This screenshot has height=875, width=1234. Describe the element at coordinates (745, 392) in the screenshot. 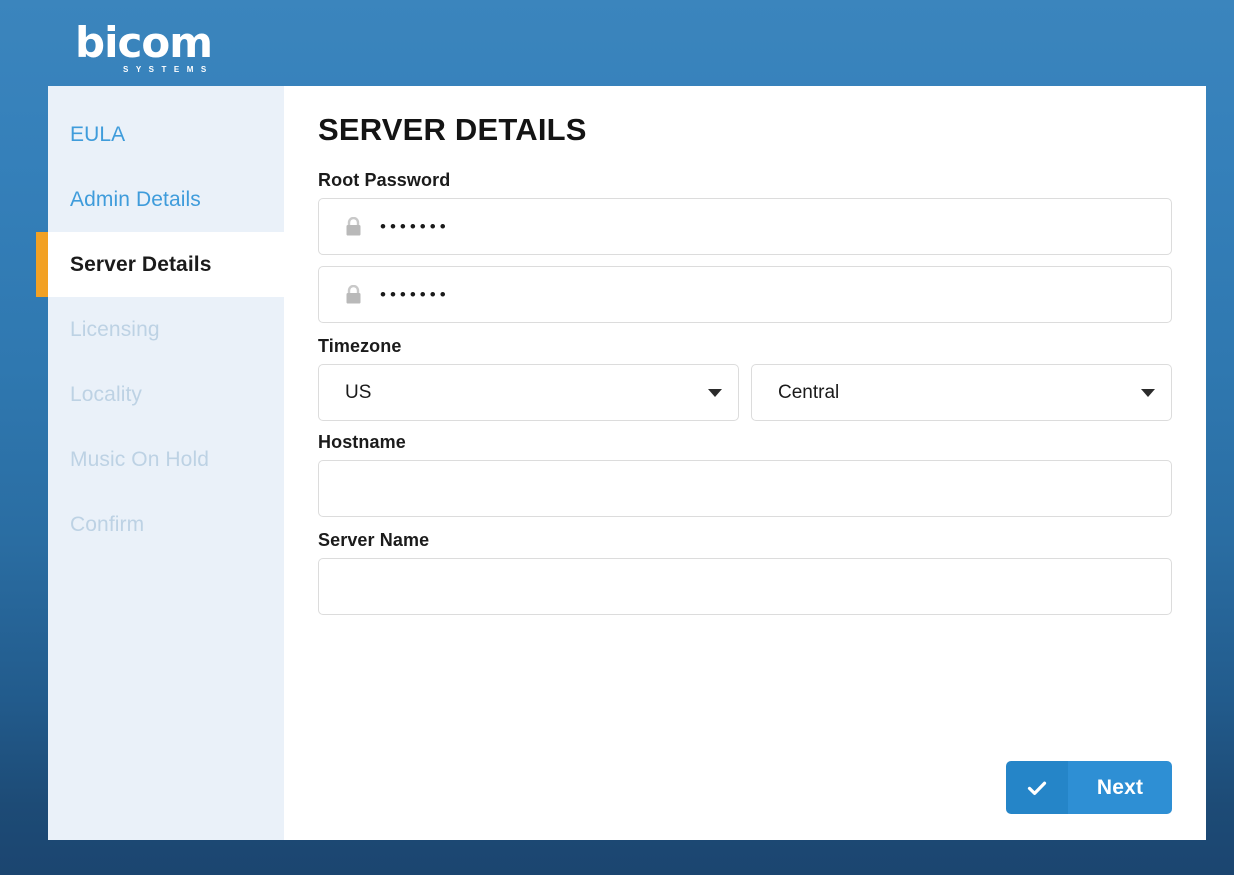

I see `timezone-row: US Central` at that location.